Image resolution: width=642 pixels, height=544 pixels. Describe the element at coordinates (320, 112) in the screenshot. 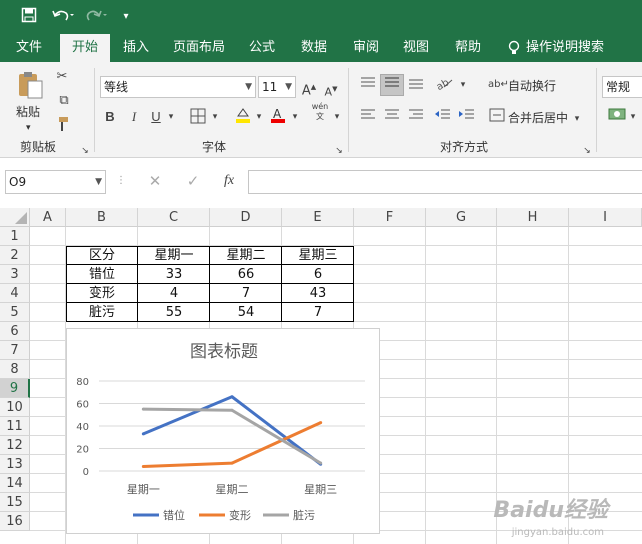

I see `phonetic-icon: wén 文` at that location.